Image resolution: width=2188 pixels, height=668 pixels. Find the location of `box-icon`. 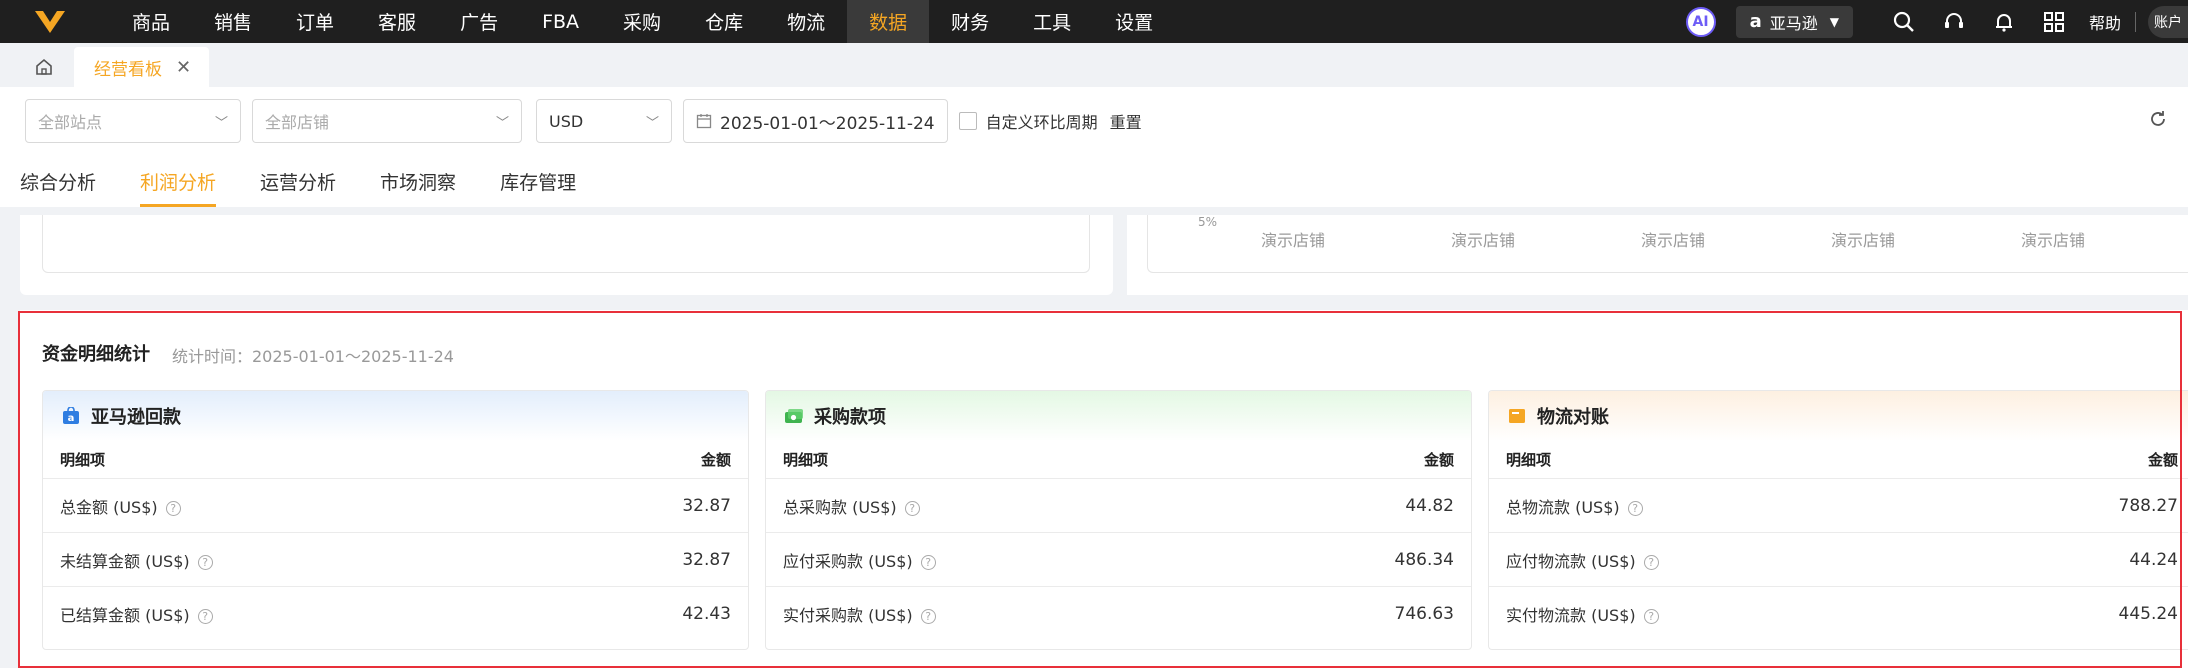

box-icon is located at coordinates (1517, 416).